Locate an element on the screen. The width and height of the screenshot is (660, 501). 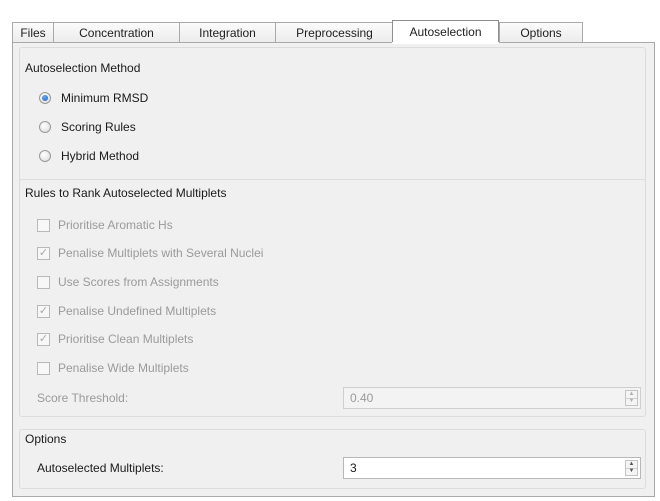
autoselected-multiplets-spinbox: 3 ▲ ▼ is located at coordinates (492, 468).